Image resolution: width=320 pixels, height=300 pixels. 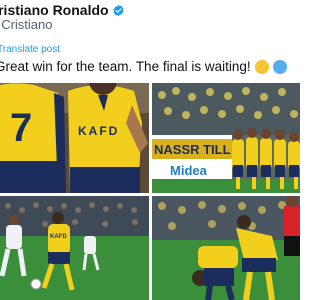 I want to click on author-name-row: Cristiano Ronaldo, so click(x=62, y=10).